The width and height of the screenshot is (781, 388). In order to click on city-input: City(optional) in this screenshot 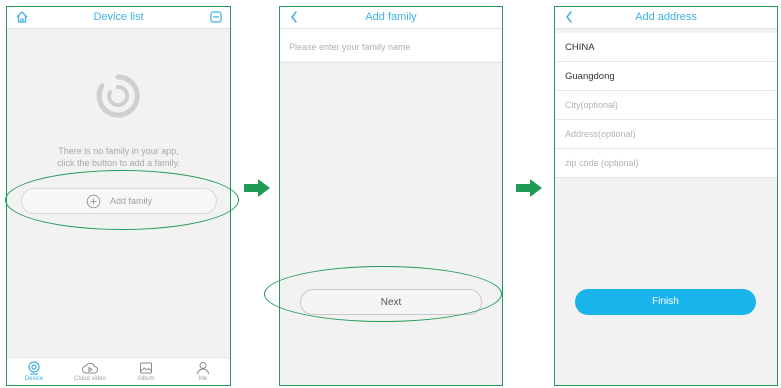, I will do `click(666, 105)`.